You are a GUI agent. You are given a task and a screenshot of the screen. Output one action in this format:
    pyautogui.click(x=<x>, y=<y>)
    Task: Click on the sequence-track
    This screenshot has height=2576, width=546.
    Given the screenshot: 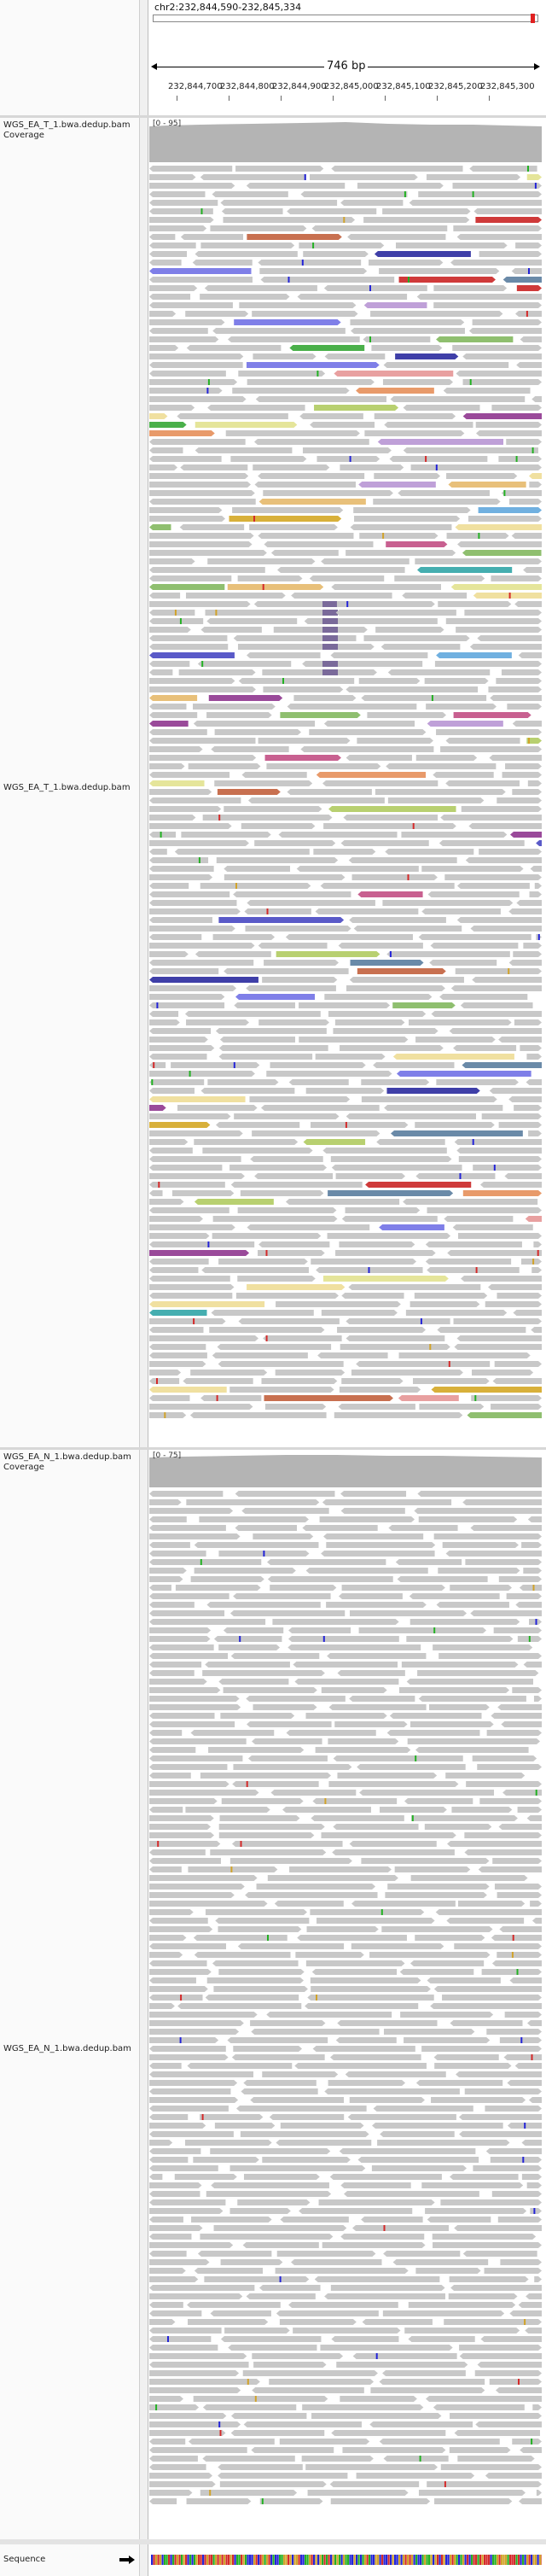 What is the action you would take?
    pyautogui.click(x=346, y=2560)
    